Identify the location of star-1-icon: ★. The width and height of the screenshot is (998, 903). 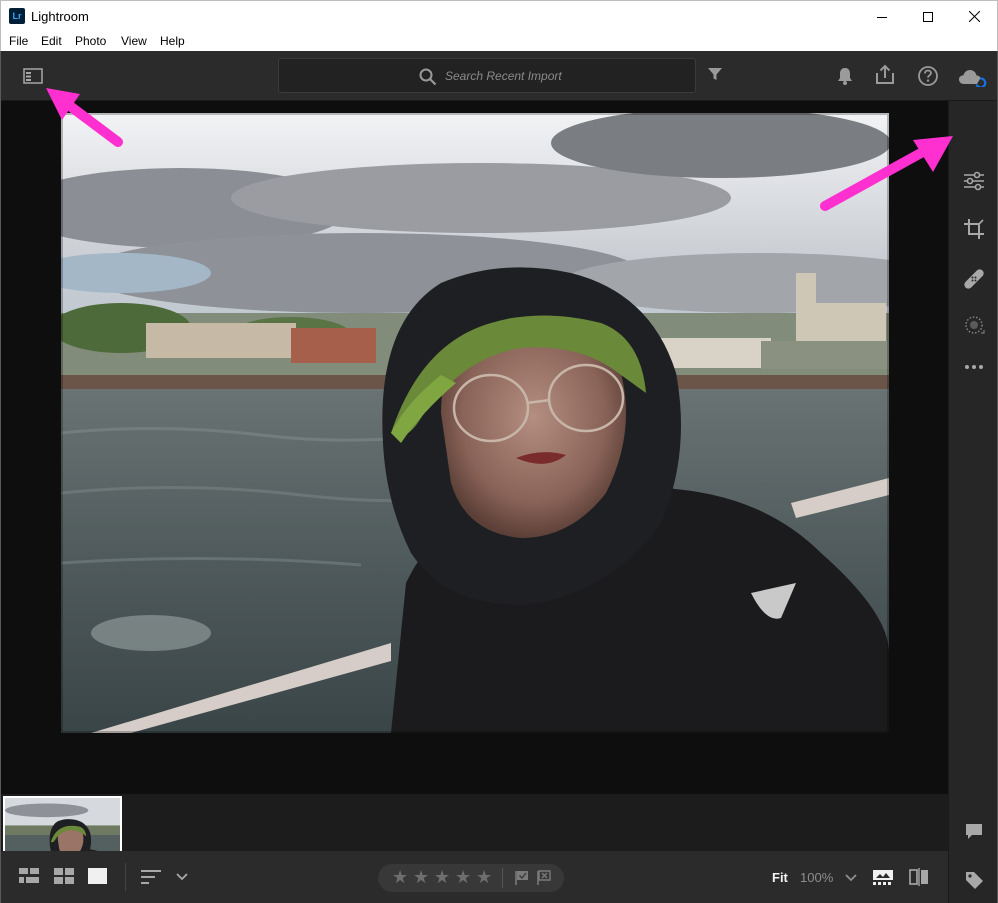
(400, 877).